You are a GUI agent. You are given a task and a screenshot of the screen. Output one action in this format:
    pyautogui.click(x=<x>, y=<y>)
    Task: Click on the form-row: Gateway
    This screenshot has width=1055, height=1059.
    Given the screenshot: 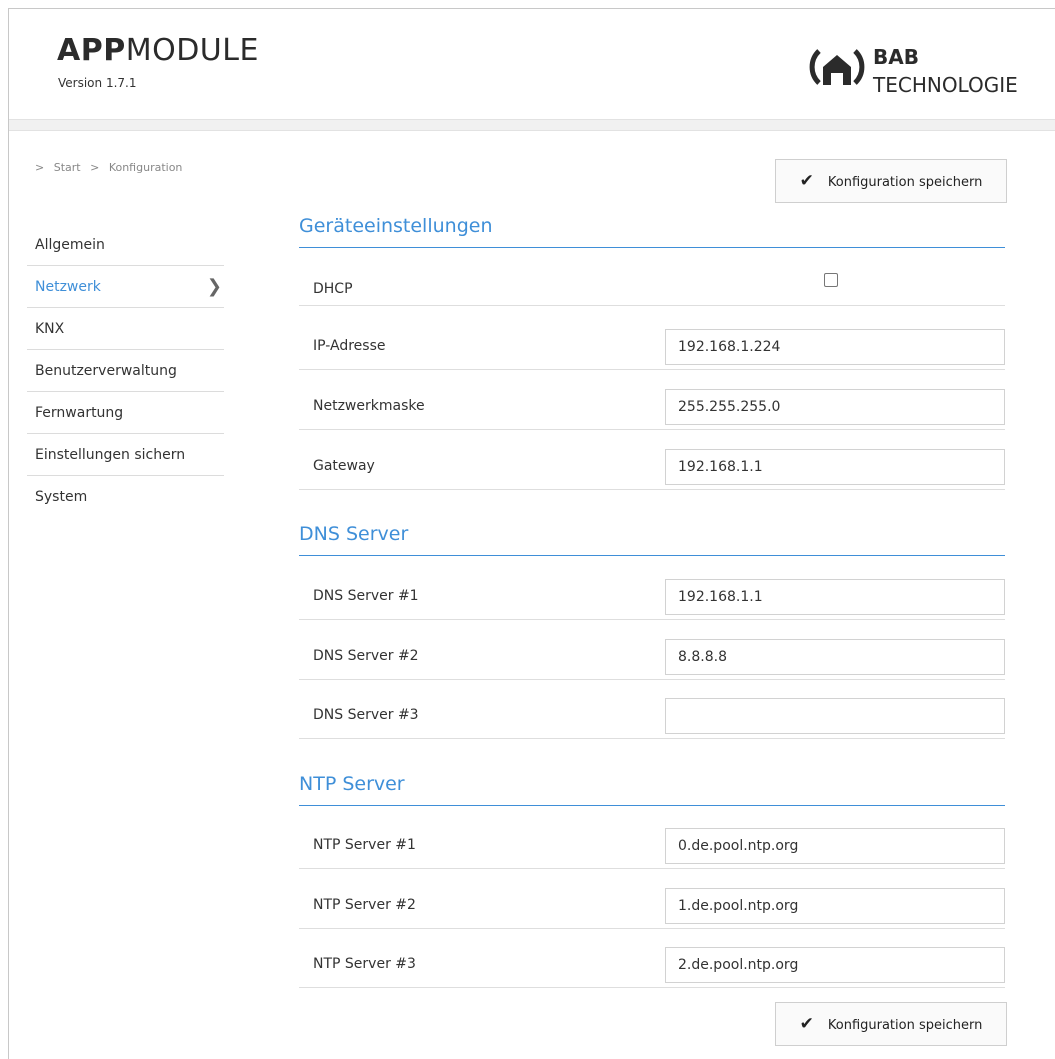 What is the action you would take?
    pyautogui.click(x=652, y=469)
    